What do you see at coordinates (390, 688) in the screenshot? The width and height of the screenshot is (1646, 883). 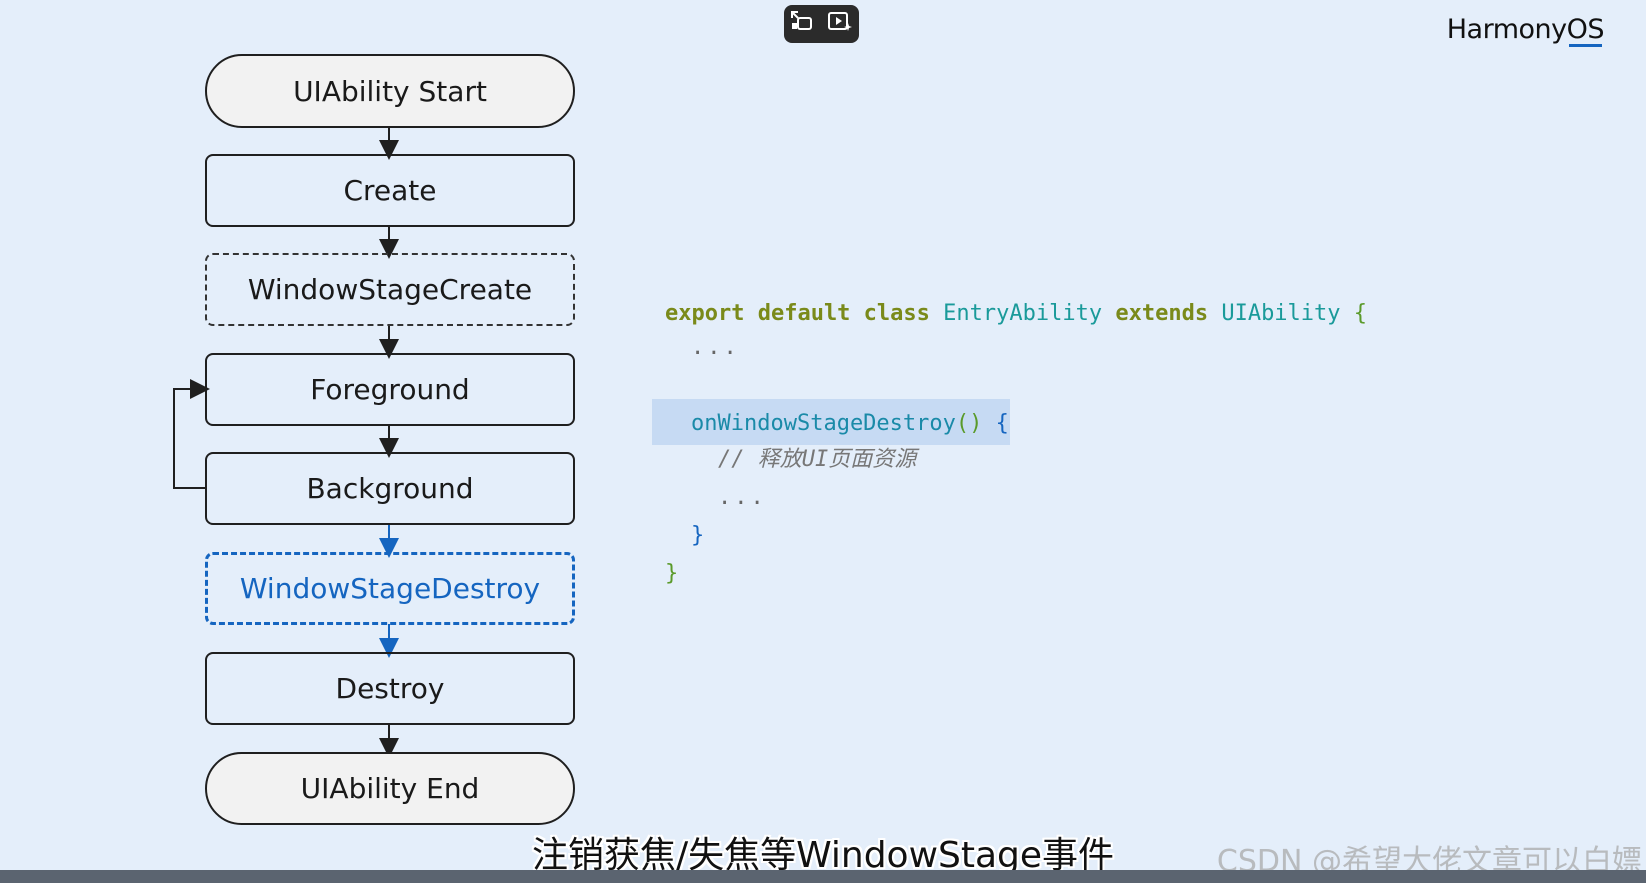 I see `node-destroy: Destroy` at bounding box center [390, 688].